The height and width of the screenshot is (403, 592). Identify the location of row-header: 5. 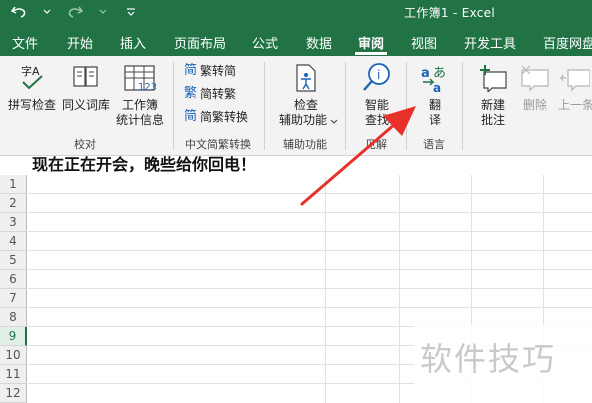
(13, 260).